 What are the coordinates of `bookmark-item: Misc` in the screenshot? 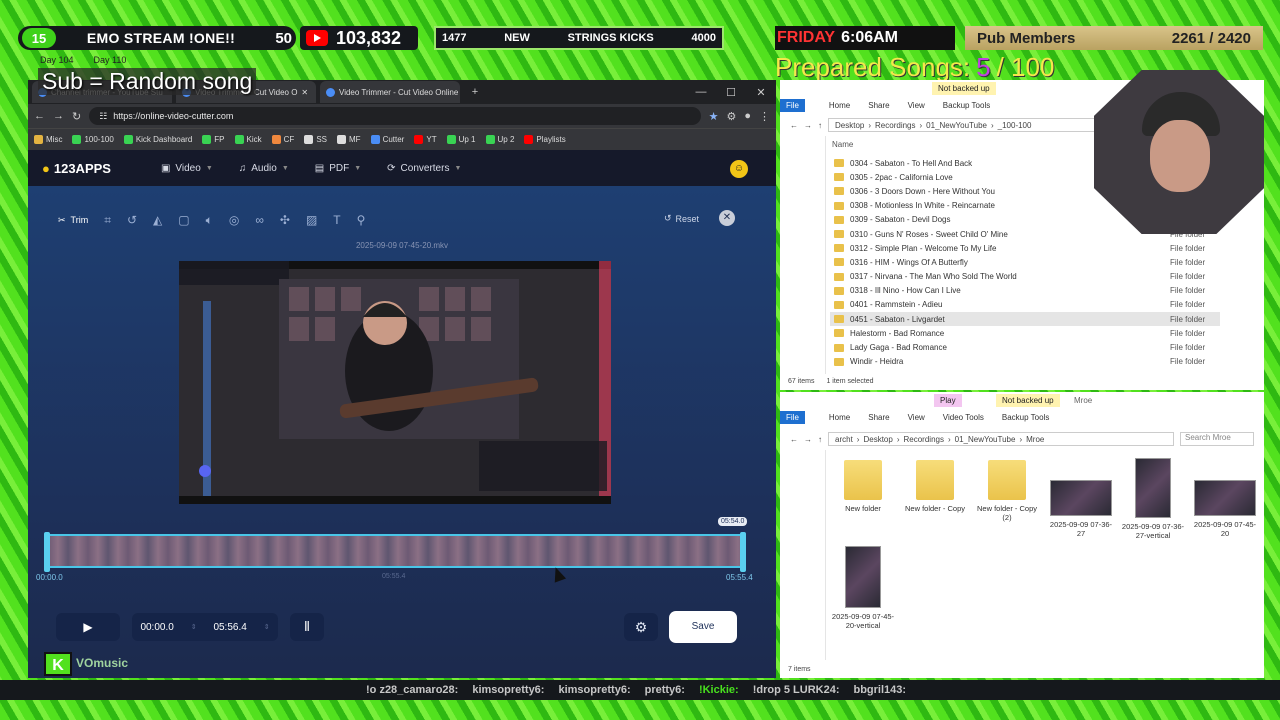 It's located at (48, 139).